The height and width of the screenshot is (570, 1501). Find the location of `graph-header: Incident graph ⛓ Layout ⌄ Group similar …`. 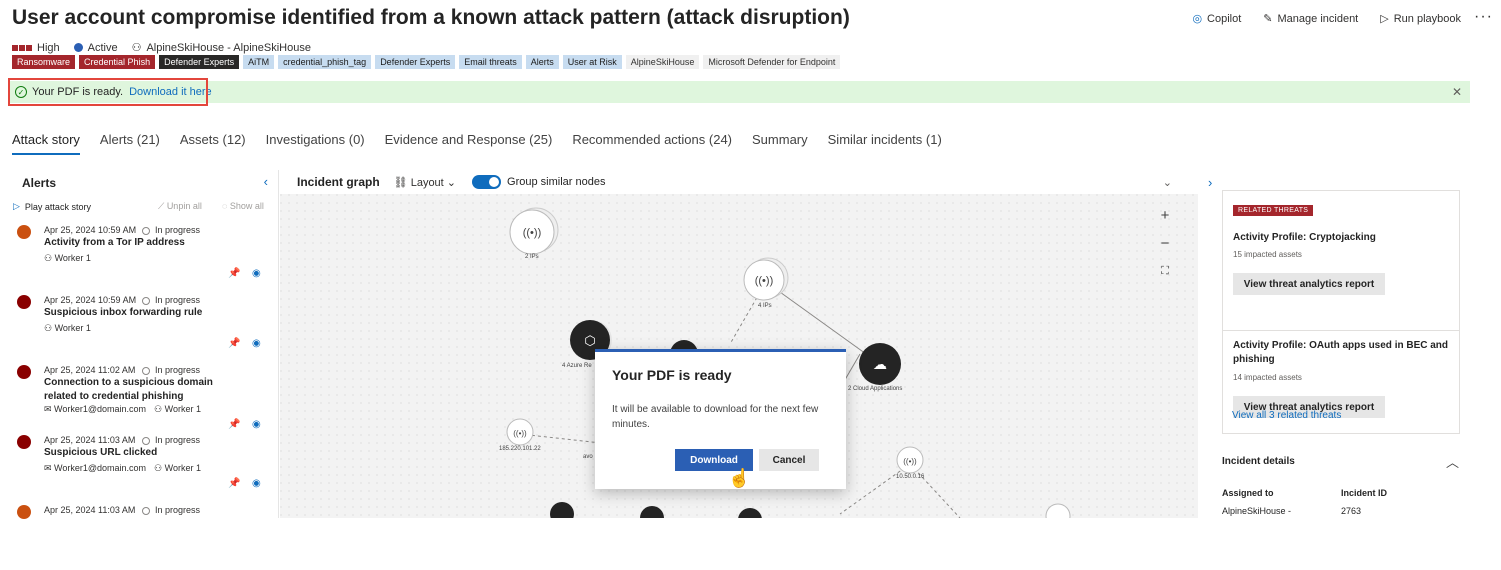

graph-header: Incident graph ⛓ Layout ⌄ Group similar … is located at coordinates (739, 182).